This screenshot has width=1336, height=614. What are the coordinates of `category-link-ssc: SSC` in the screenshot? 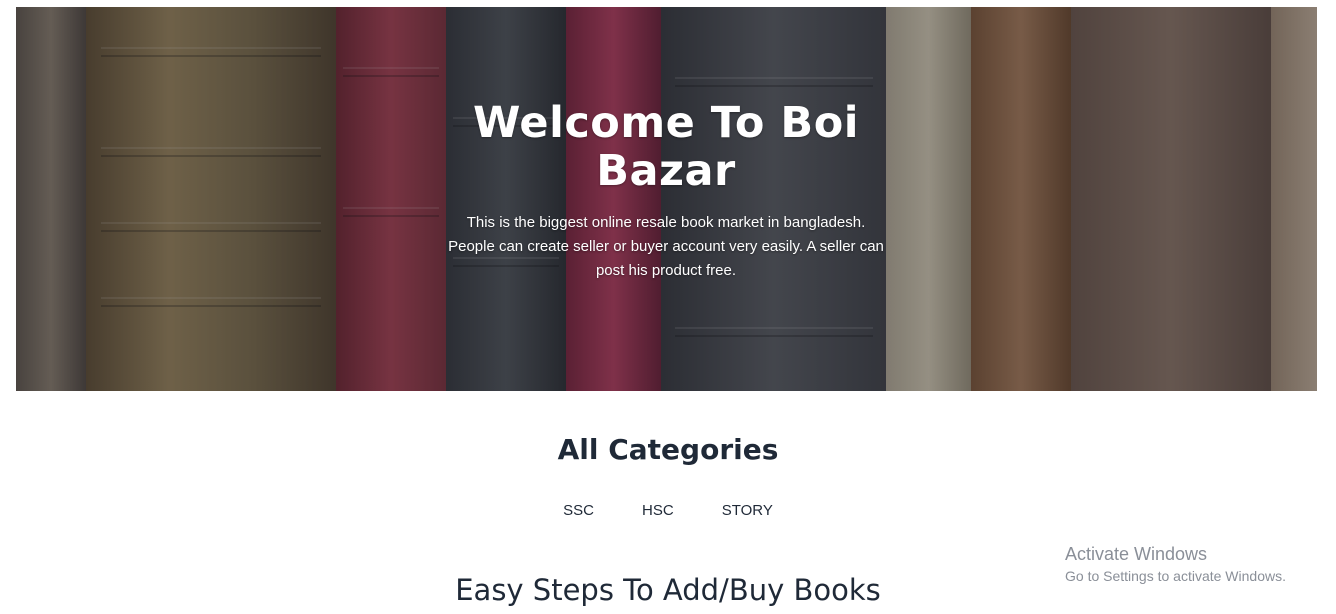 It's located at (578, 510).